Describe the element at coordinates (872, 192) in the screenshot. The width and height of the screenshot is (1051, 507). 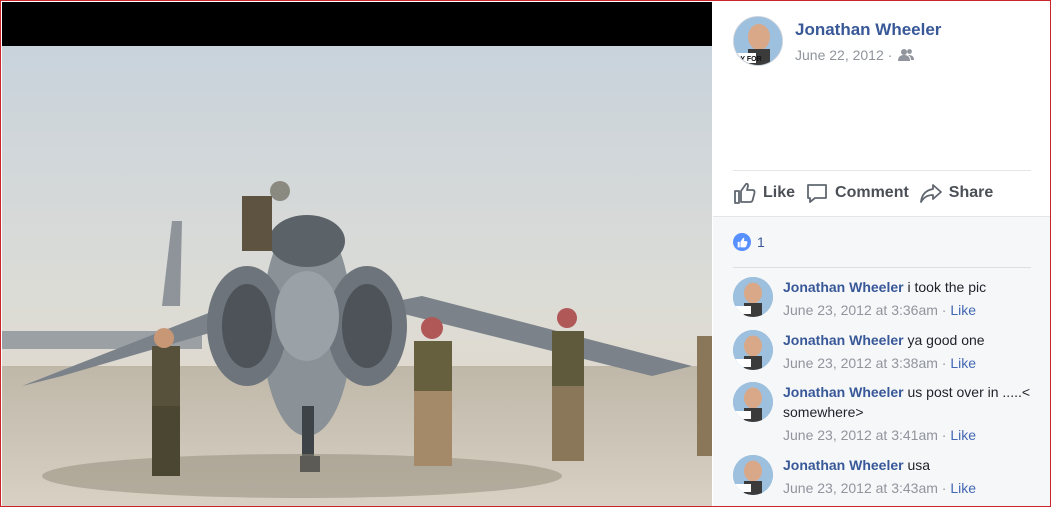
I see `comment-label: Comment` at that location.